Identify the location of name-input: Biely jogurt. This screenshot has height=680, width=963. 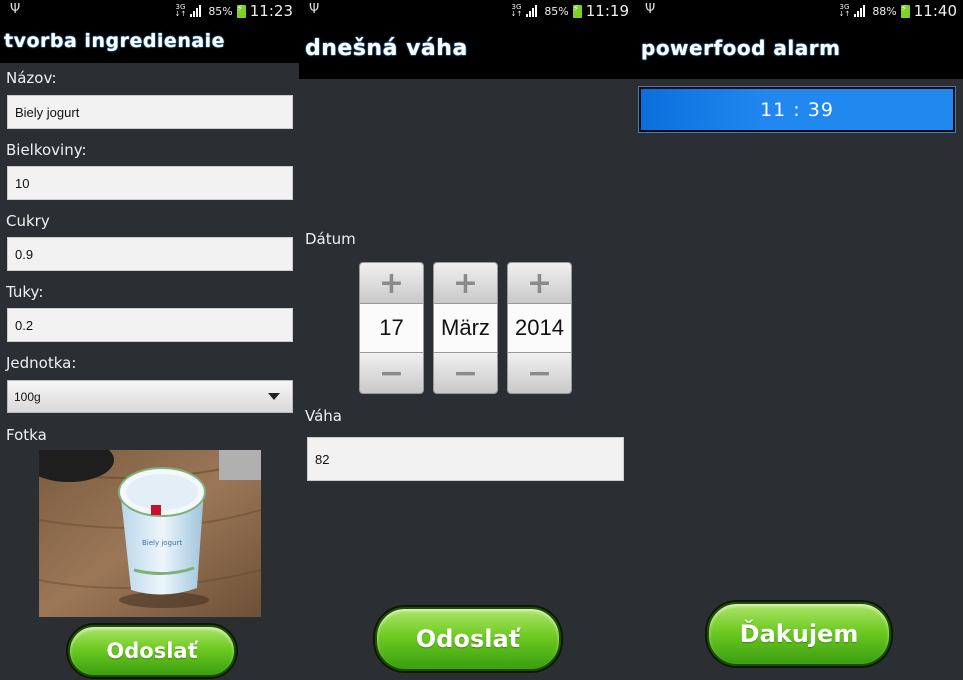
(150, 112).